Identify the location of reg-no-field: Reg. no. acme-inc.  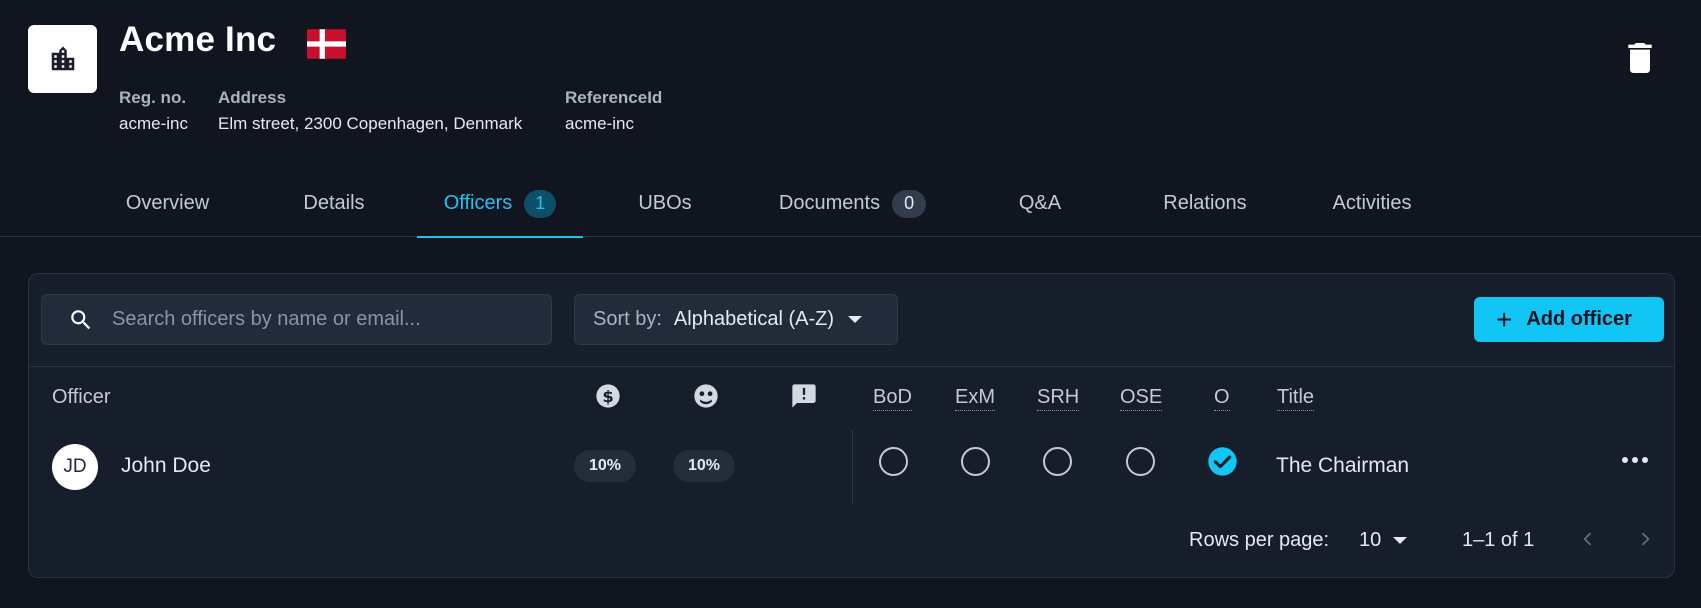
(153, 111).